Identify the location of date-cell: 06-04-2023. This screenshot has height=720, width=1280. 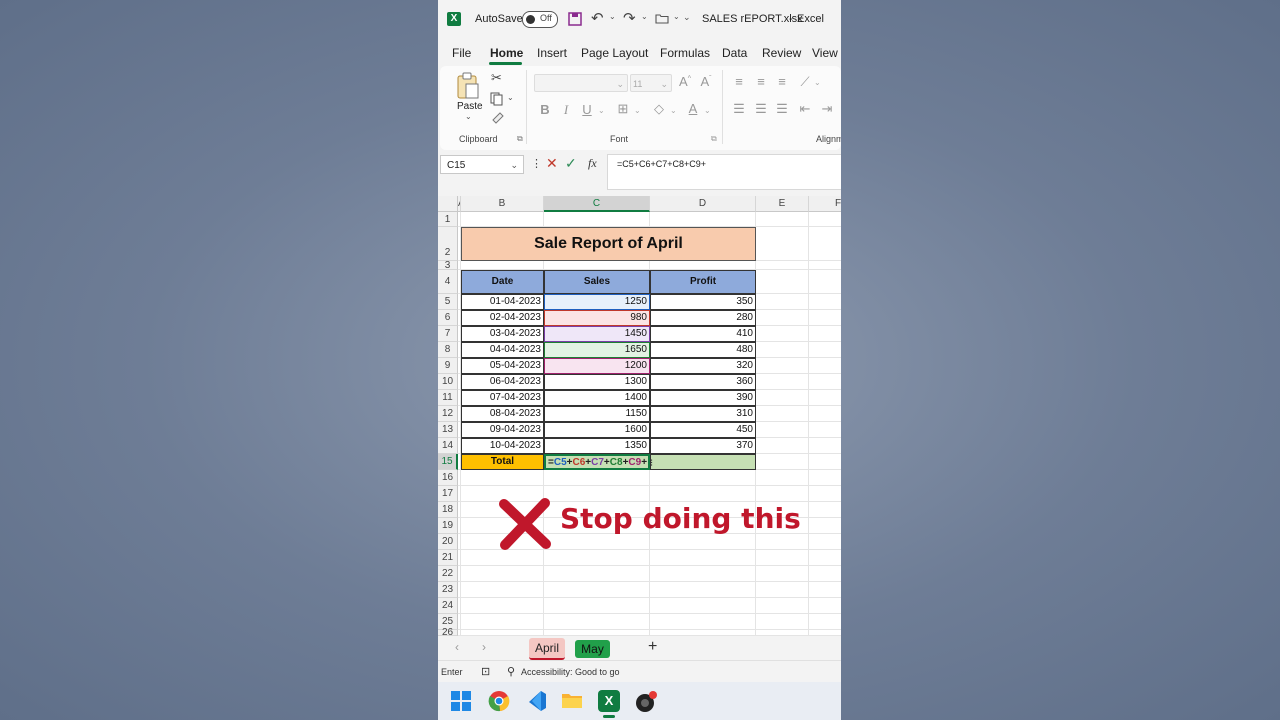
(502, 382).